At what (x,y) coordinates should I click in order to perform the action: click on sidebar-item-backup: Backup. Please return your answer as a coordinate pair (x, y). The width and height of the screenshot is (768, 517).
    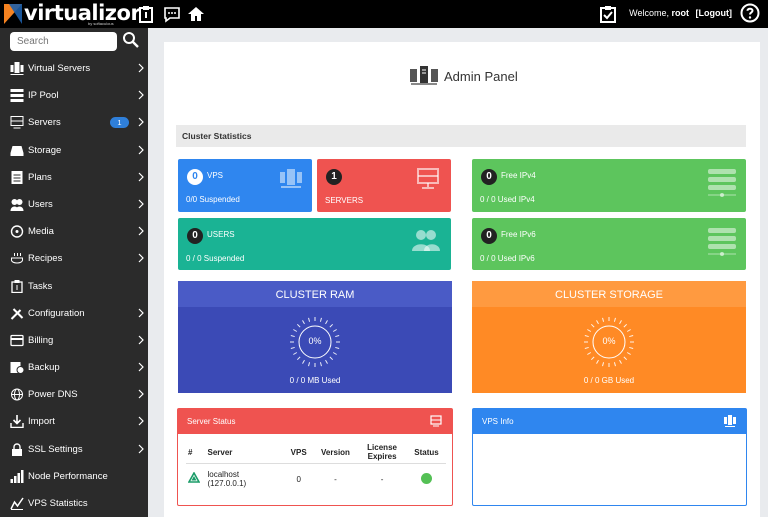
    Looking at the image, I should click on (74, 367).